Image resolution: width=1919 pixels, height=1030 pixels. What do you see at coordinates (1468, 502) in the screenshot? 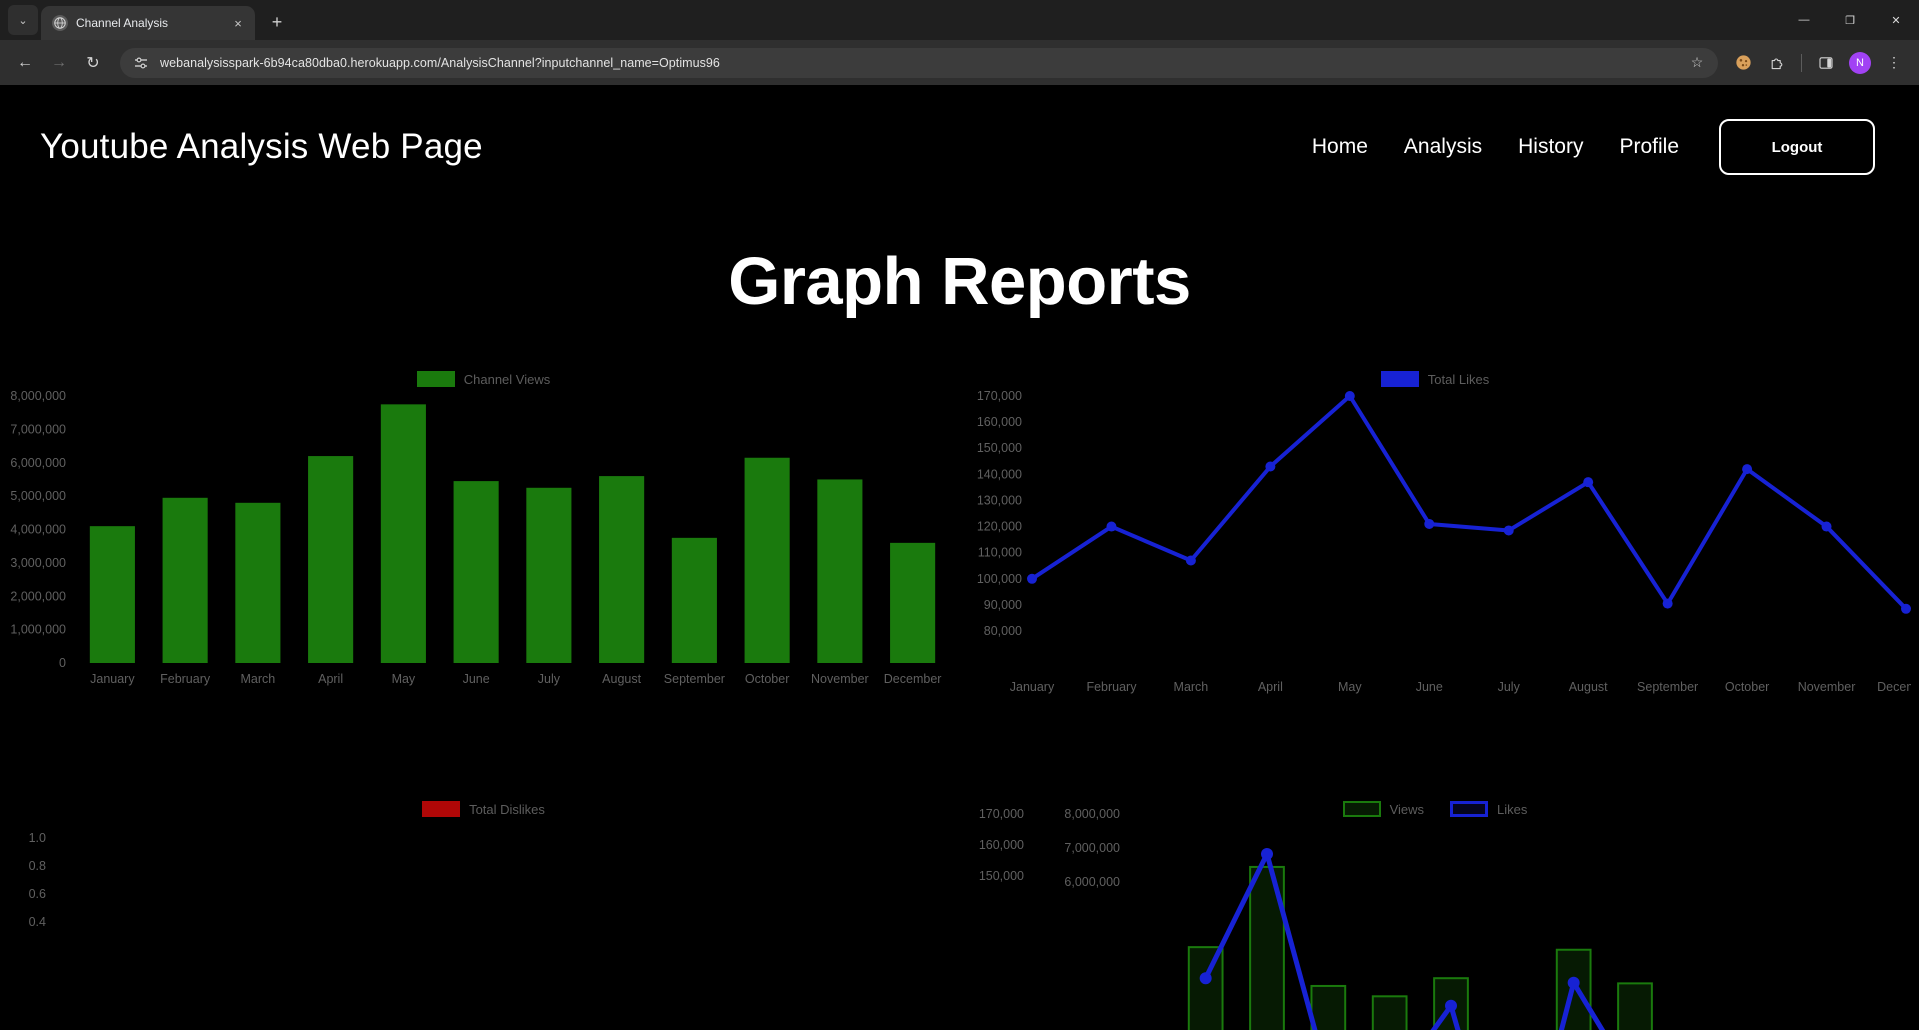
I see `line-series` at bounding box center [1468, 502].